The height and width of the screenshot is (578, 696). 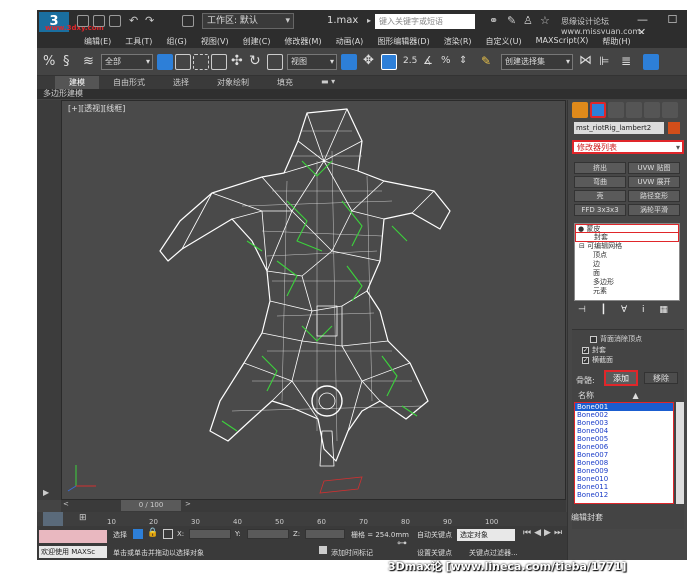 I want to click on modifier-button: FFD 3x3x3, so click(x=600, y=210).